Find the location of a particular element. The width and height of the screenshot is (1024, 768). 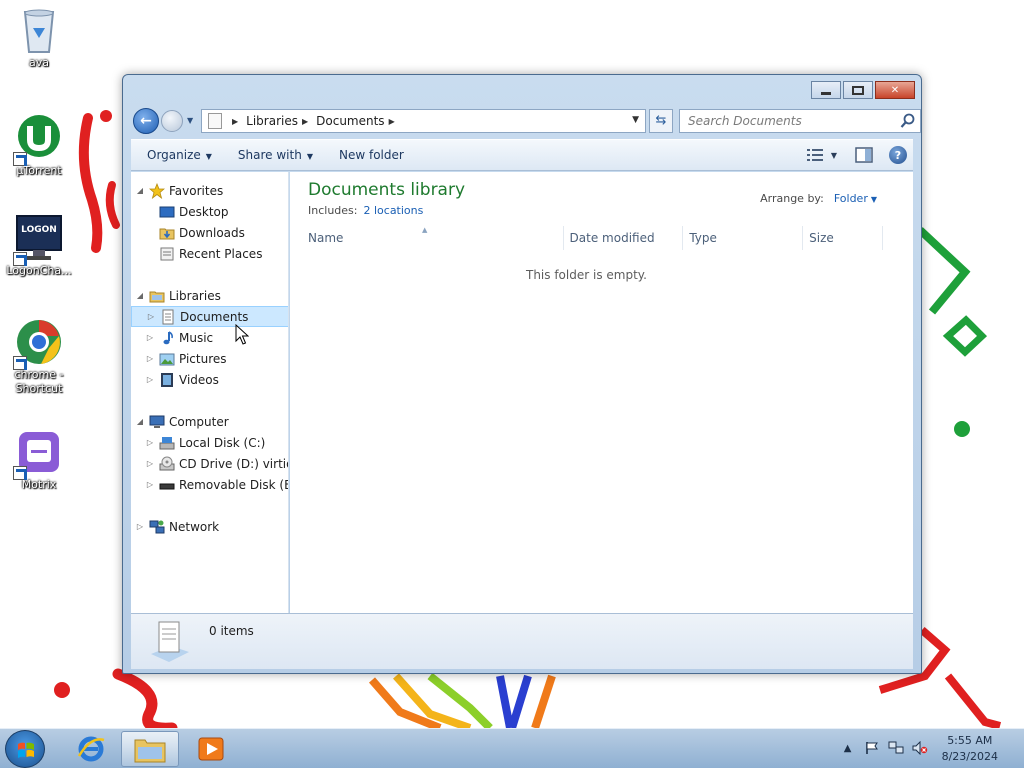

nav-item-pictures: ▷ Pictures is located at coordinates (209, 358).